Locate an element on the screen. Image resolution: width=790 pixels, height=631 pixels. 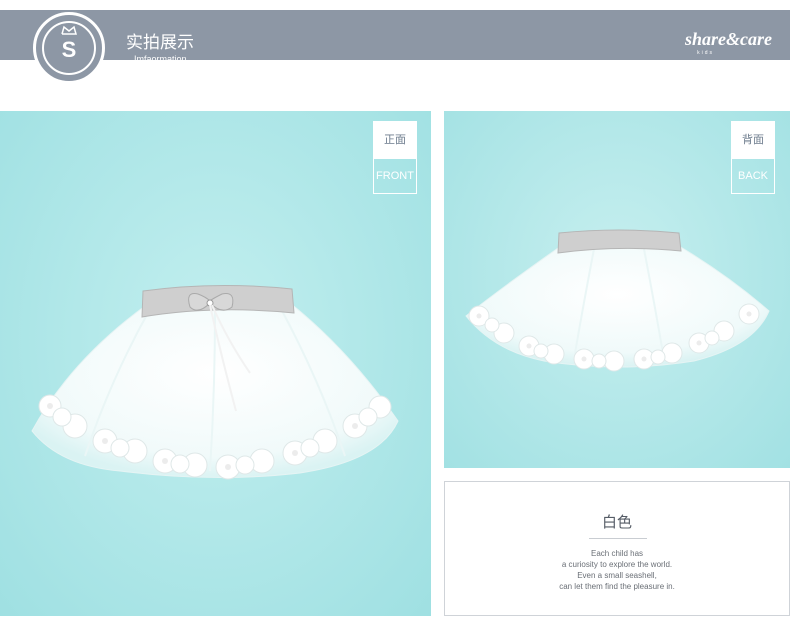
section-title: 实拍展示 is located at coordinates (160, 42).